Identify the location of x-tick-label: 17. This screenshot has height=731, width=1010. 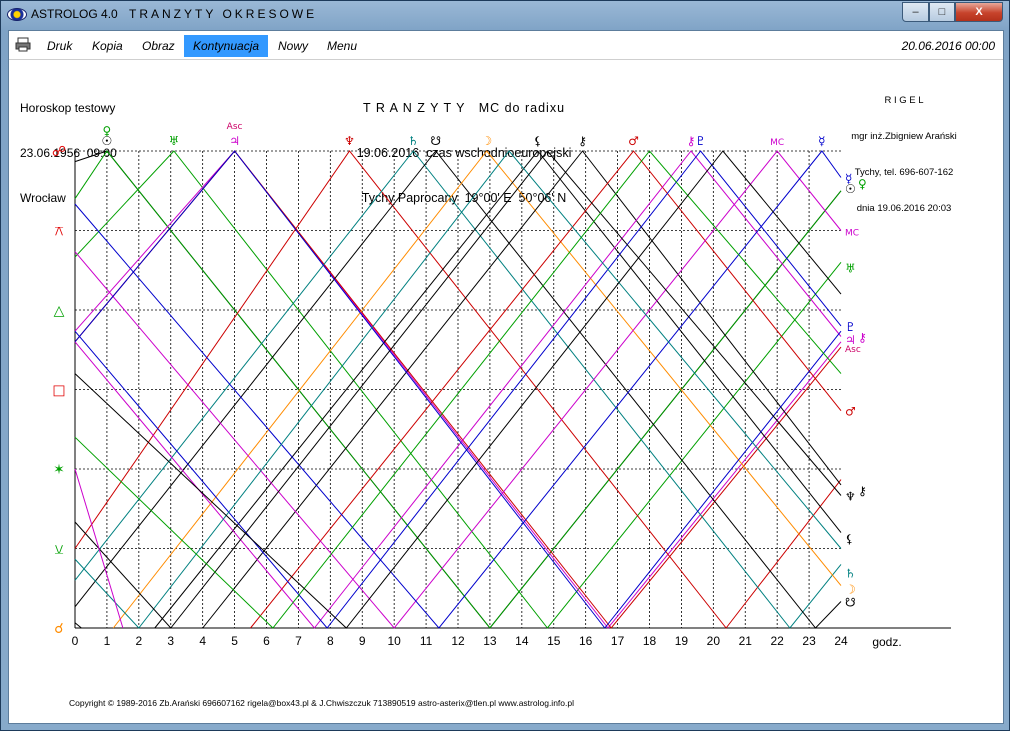
(618, 641).